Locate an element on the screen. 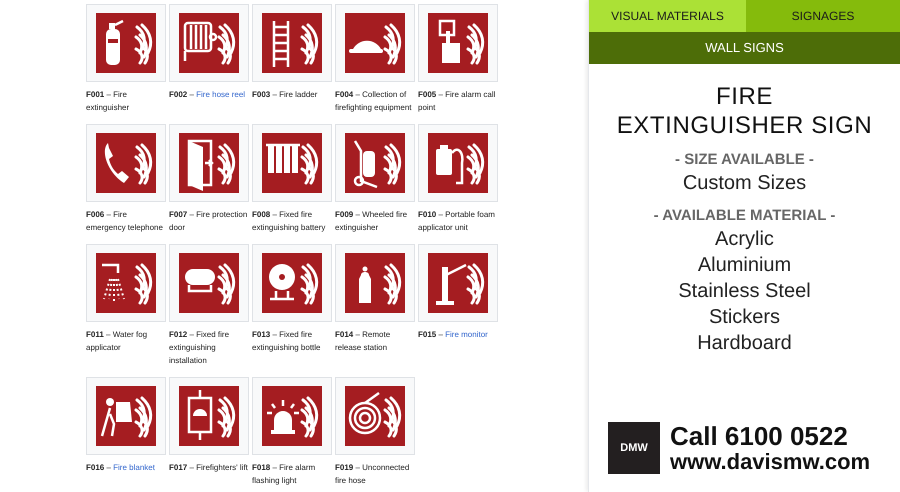  sign-caption: F017 – Firefighters' lift is located at coordinates (209, 468).